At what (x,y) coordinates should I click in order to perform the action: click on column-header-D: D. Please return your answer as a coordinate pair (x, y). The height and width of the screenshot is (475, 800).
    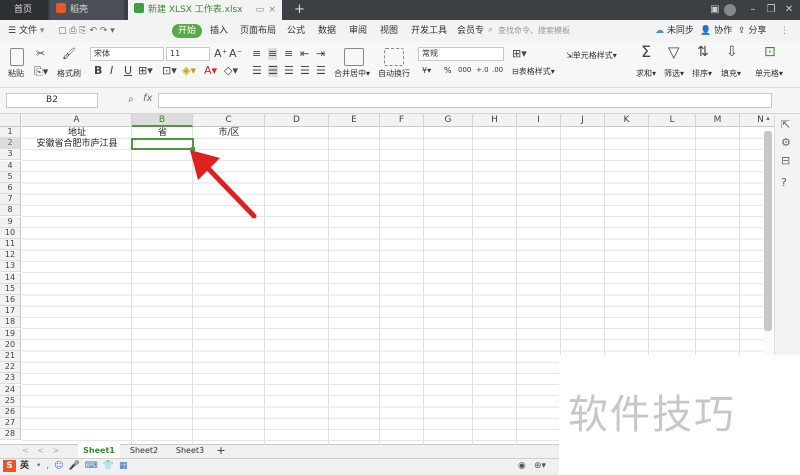
    Looking at the image, I should click on (297, 120).